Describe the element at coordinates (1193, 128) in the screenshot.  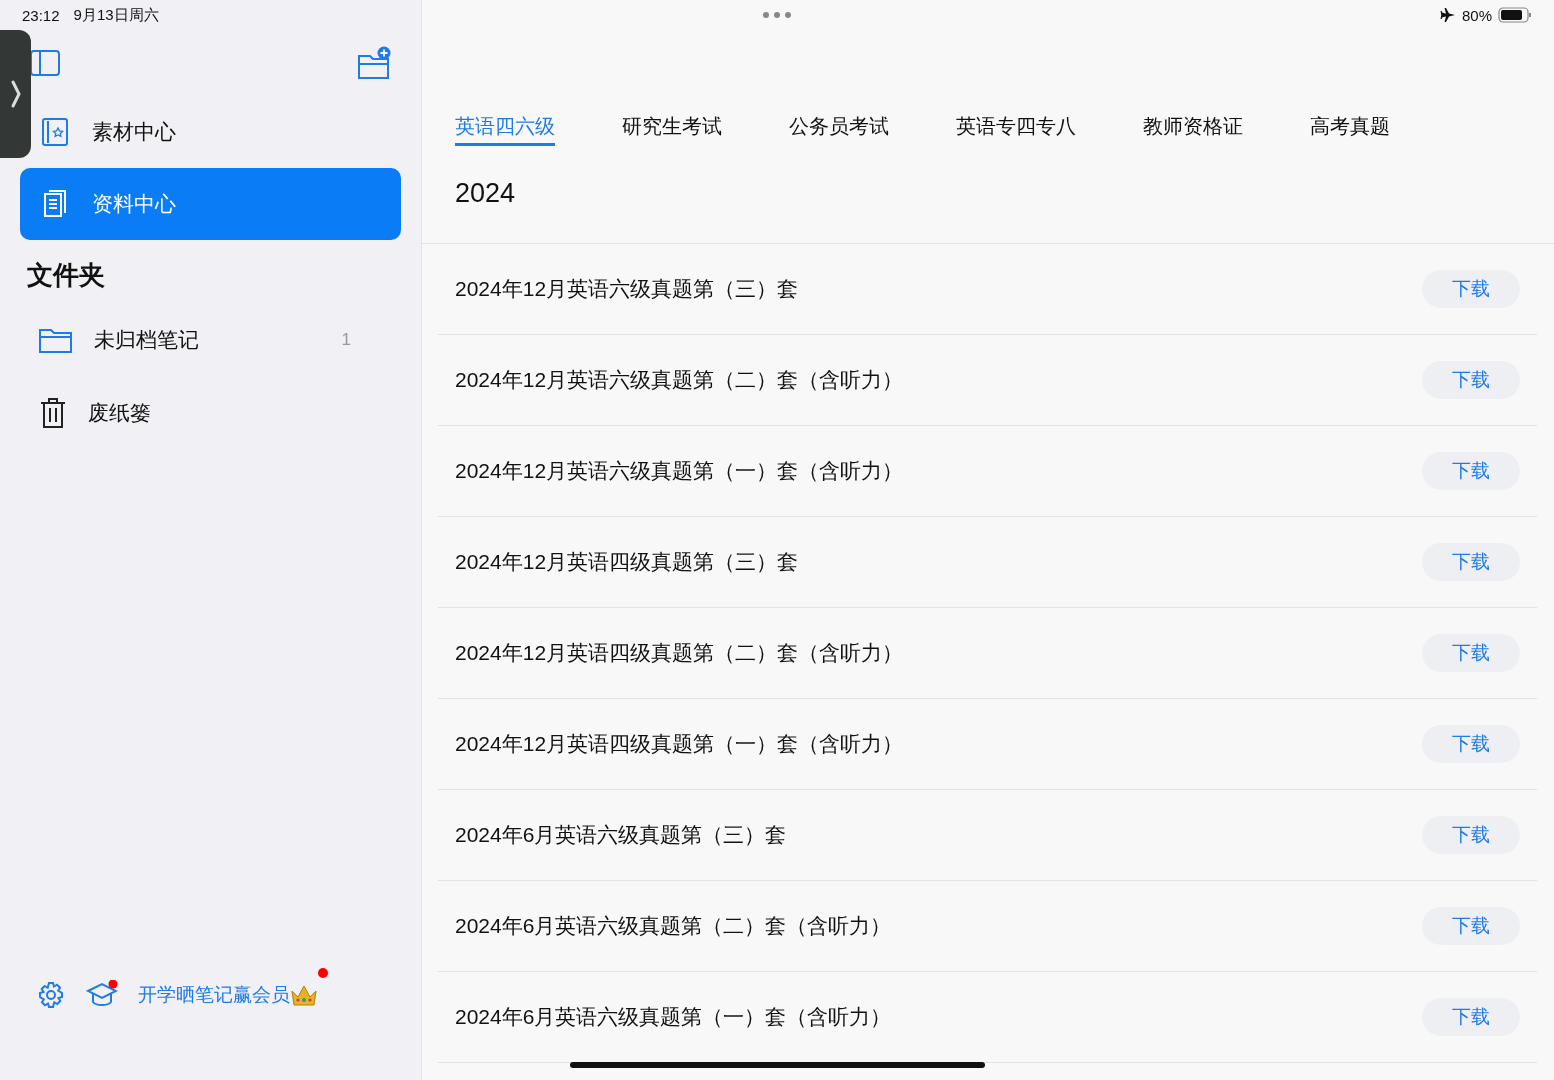
I see `category-tab: 教师资格证` at that location.